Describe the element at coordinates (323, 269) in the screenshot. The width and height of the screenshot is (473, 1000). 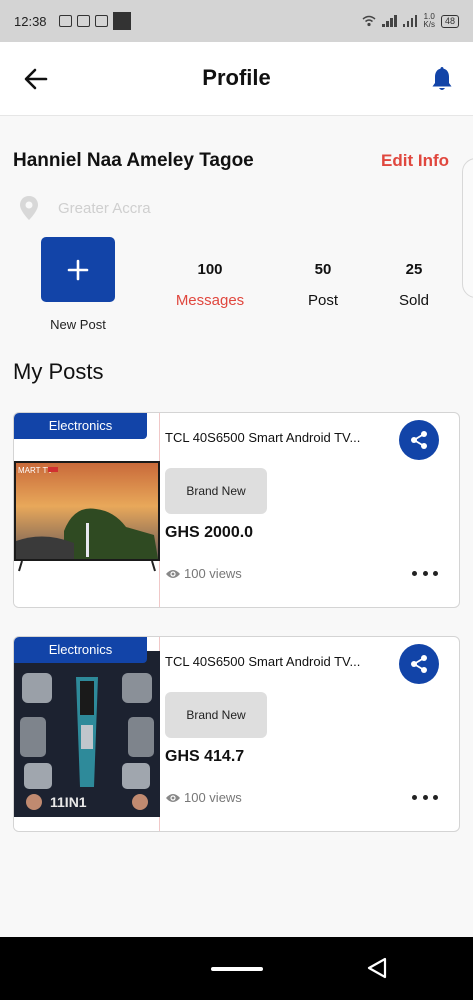
I see `stat-posts-value: 50` at that location.